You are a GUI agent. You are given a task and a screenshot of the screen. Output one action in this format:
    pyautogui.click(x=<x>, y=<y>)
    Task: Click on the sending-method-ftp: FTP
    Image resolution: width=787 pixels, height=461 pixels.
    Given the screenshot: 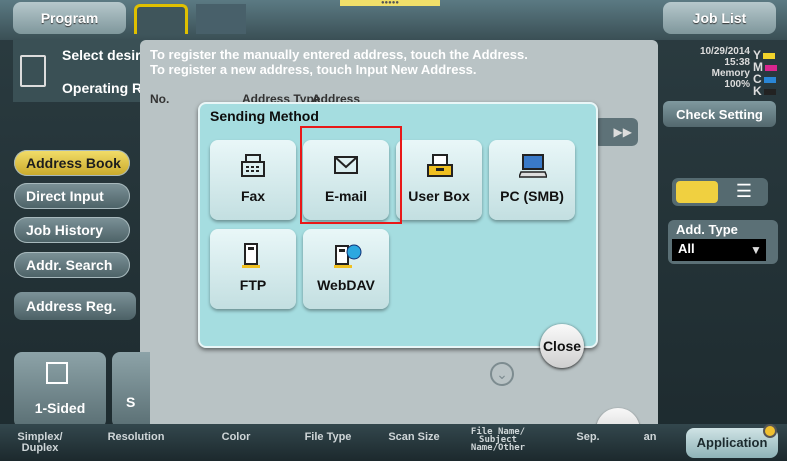 What is the action you would take?
    pyautogui.click(x=253, y=269)
    